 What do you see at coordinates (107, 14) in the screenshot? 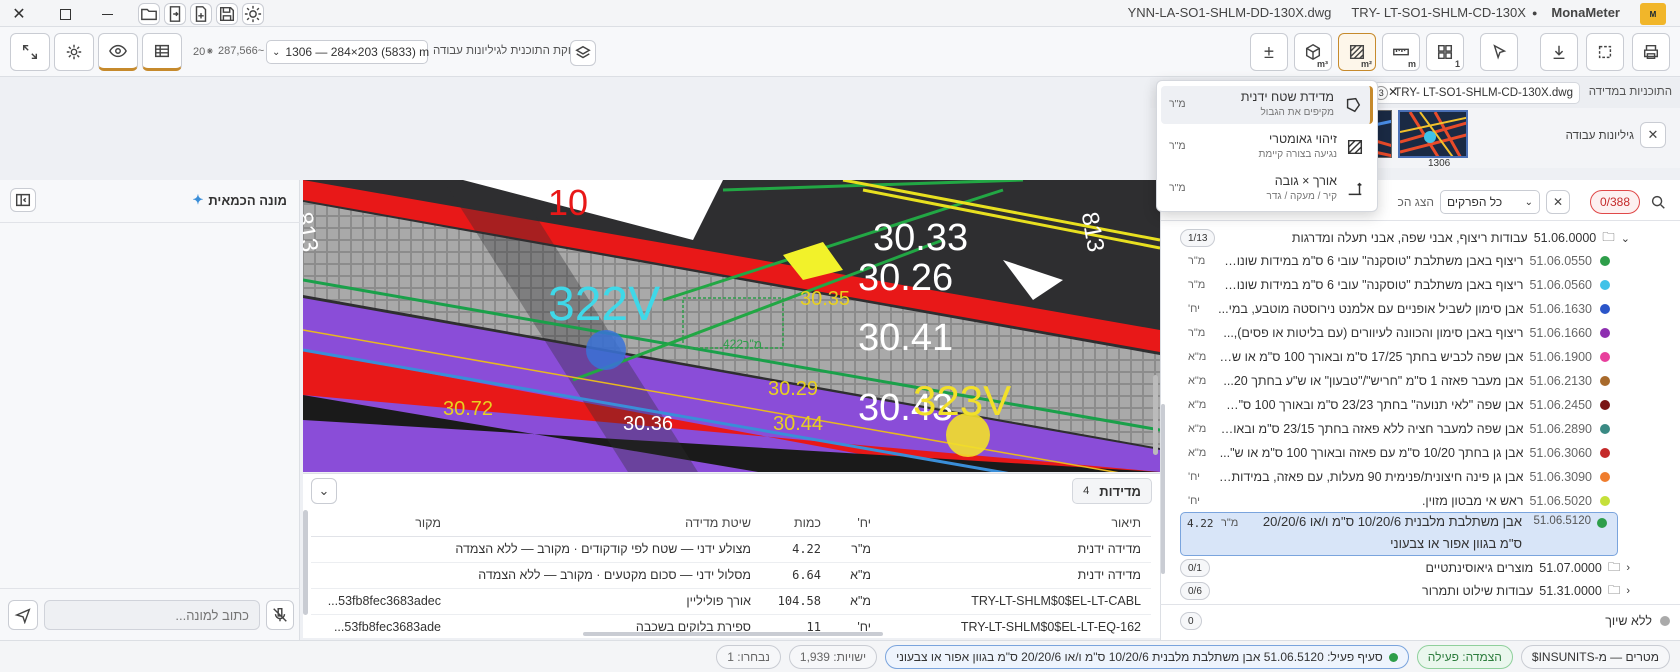
I see `minimize-icon` at bounding box center [107, 14].